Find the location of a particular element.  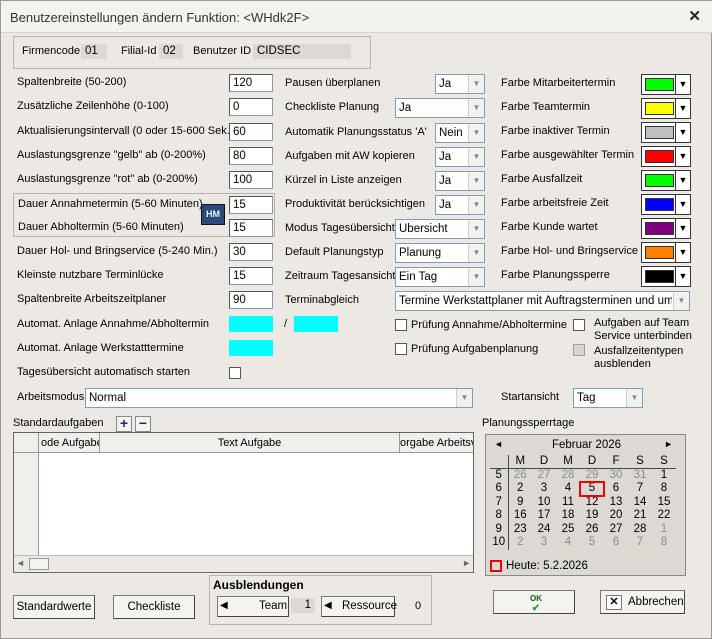

calendar-day: 12 is located at coordinates (592, 503).